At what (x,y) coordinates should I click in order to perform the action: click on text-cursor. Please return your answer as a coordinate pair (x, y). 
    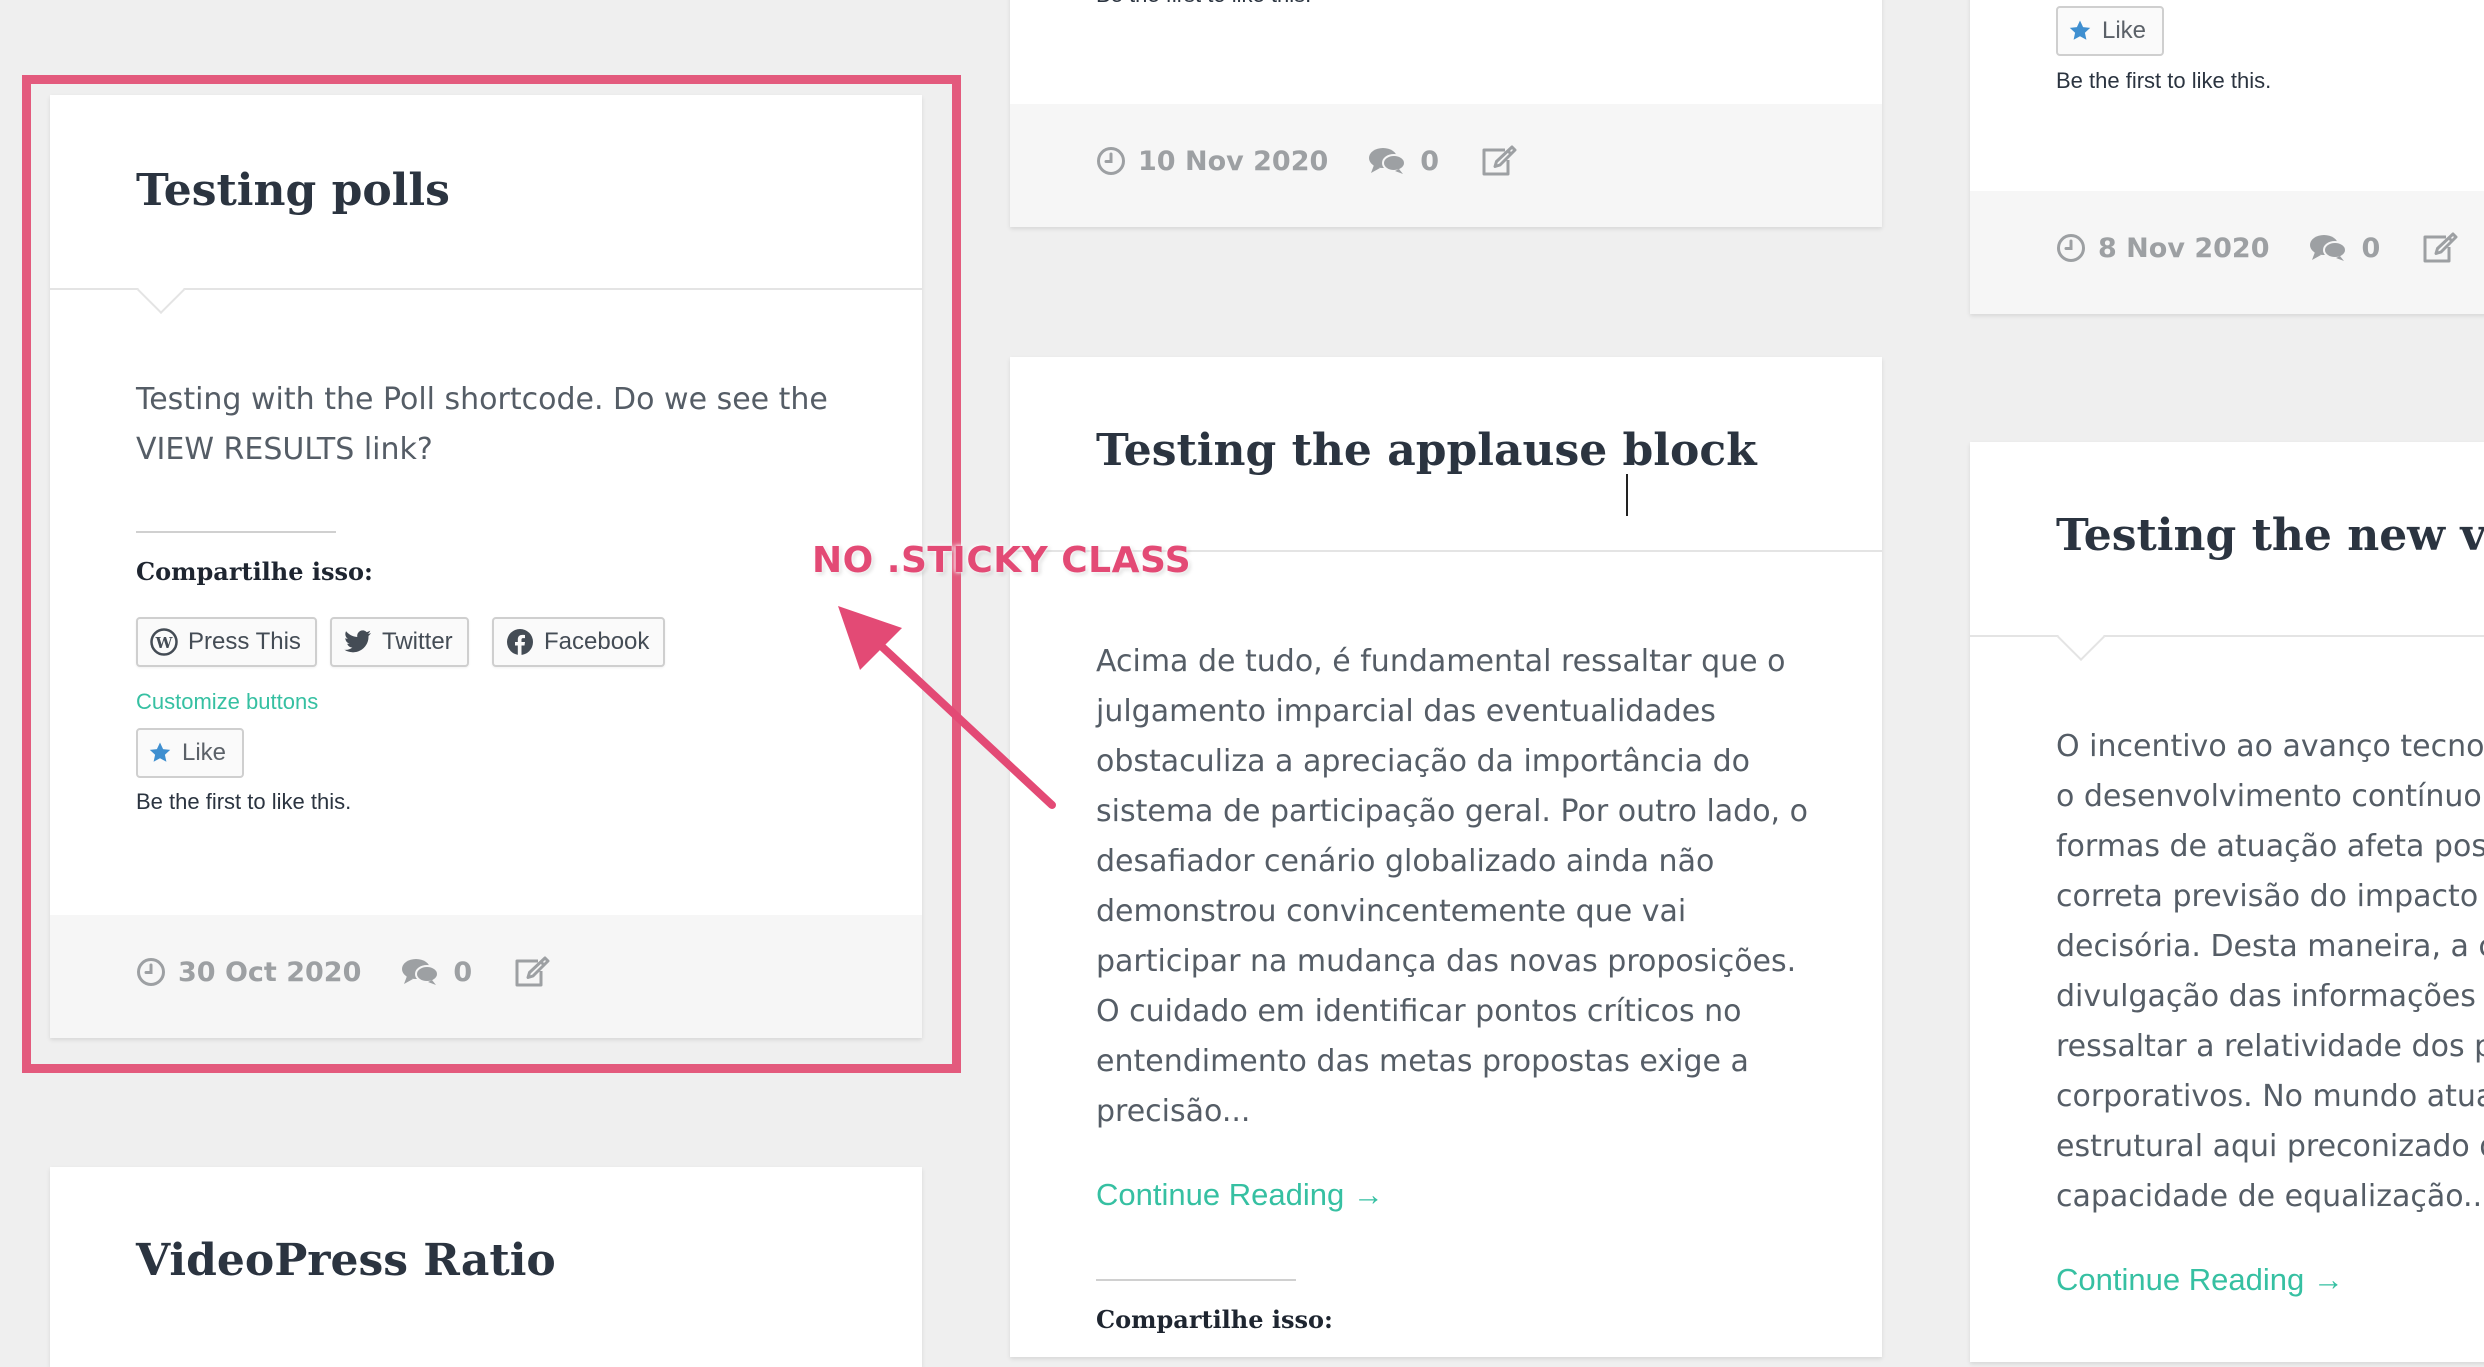
    Looking at the image, I should click on (1627, 495).